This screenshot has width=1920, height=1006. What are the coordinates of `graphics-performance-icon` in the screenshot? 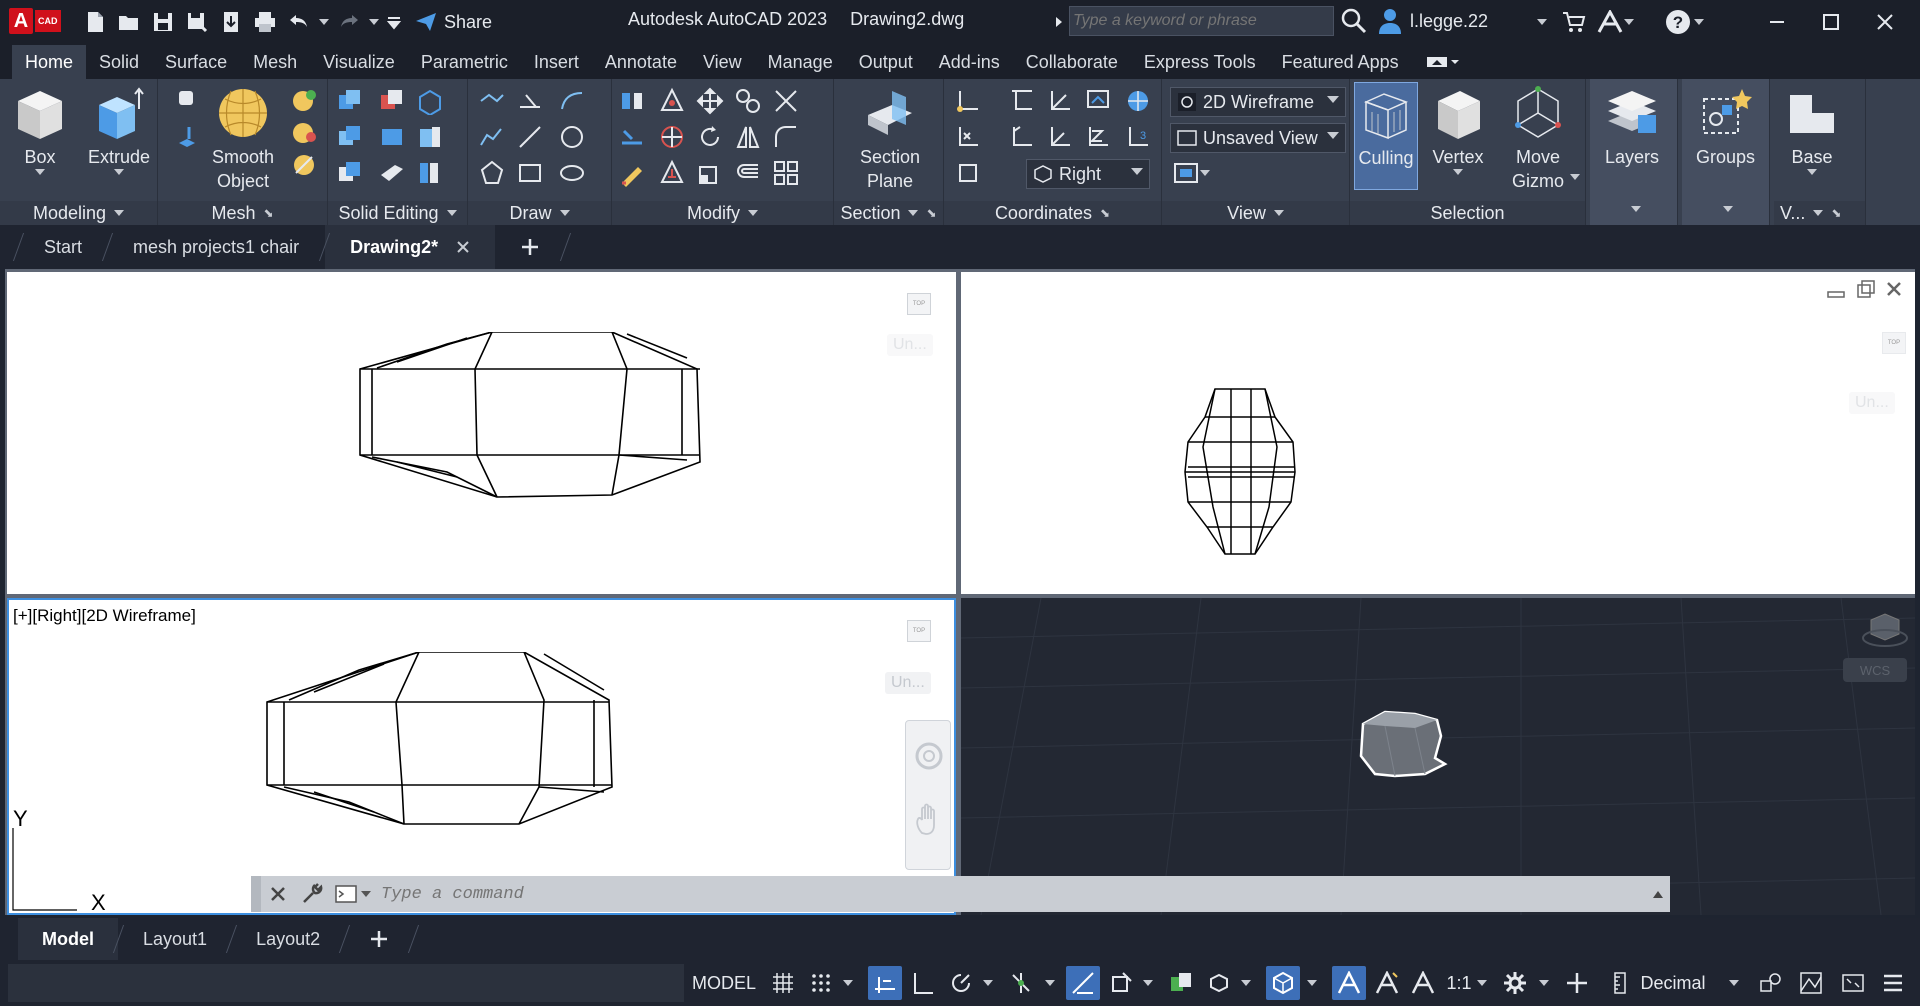 It's located at (1811, 983).